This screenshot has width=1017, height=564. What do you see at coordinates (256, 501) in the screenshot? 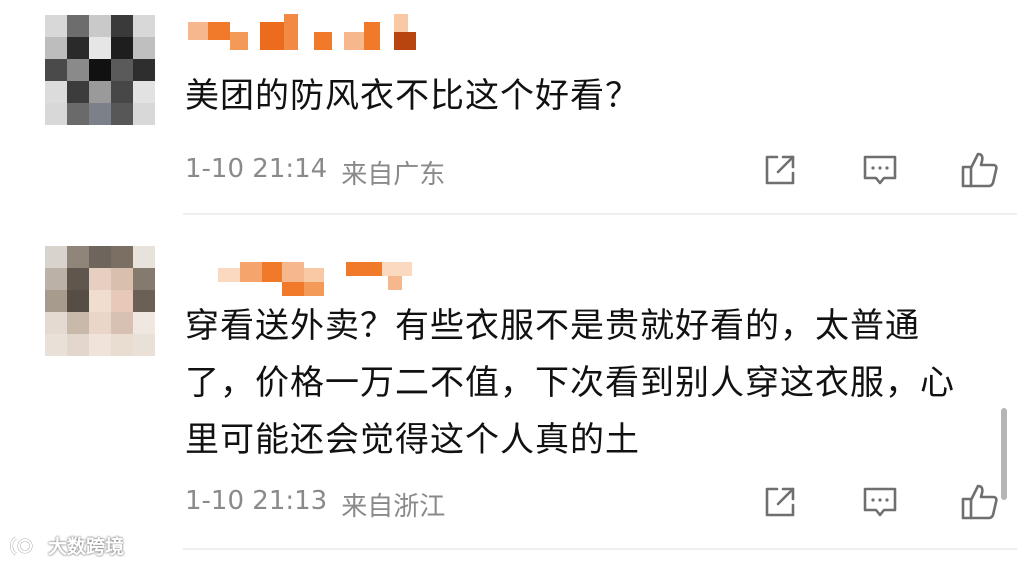
I see `comment-time: 1-10 21:13` at bounding box center [256, 501].